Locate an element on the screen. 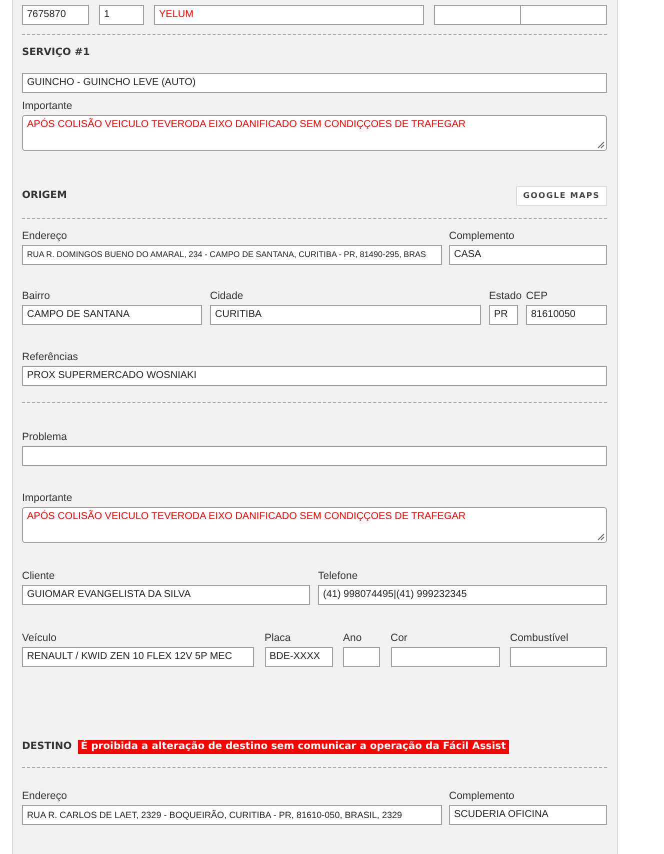 This screenshot has height=854, width=664. input-field: PR is located at coordinates (503, 315).